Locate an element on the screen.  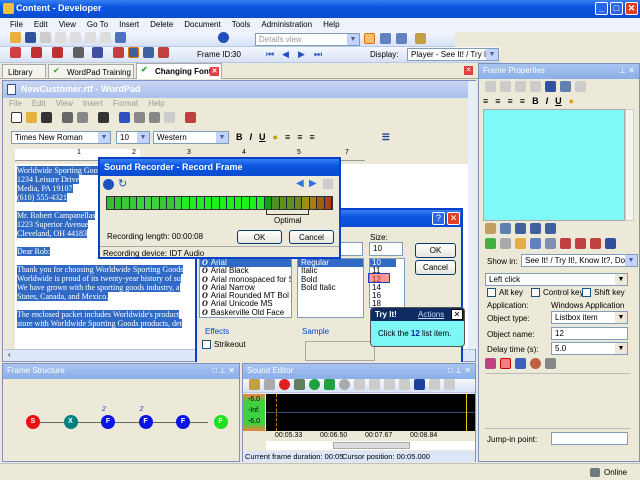
actions-link: Actions is located at coordinates (431, 314).